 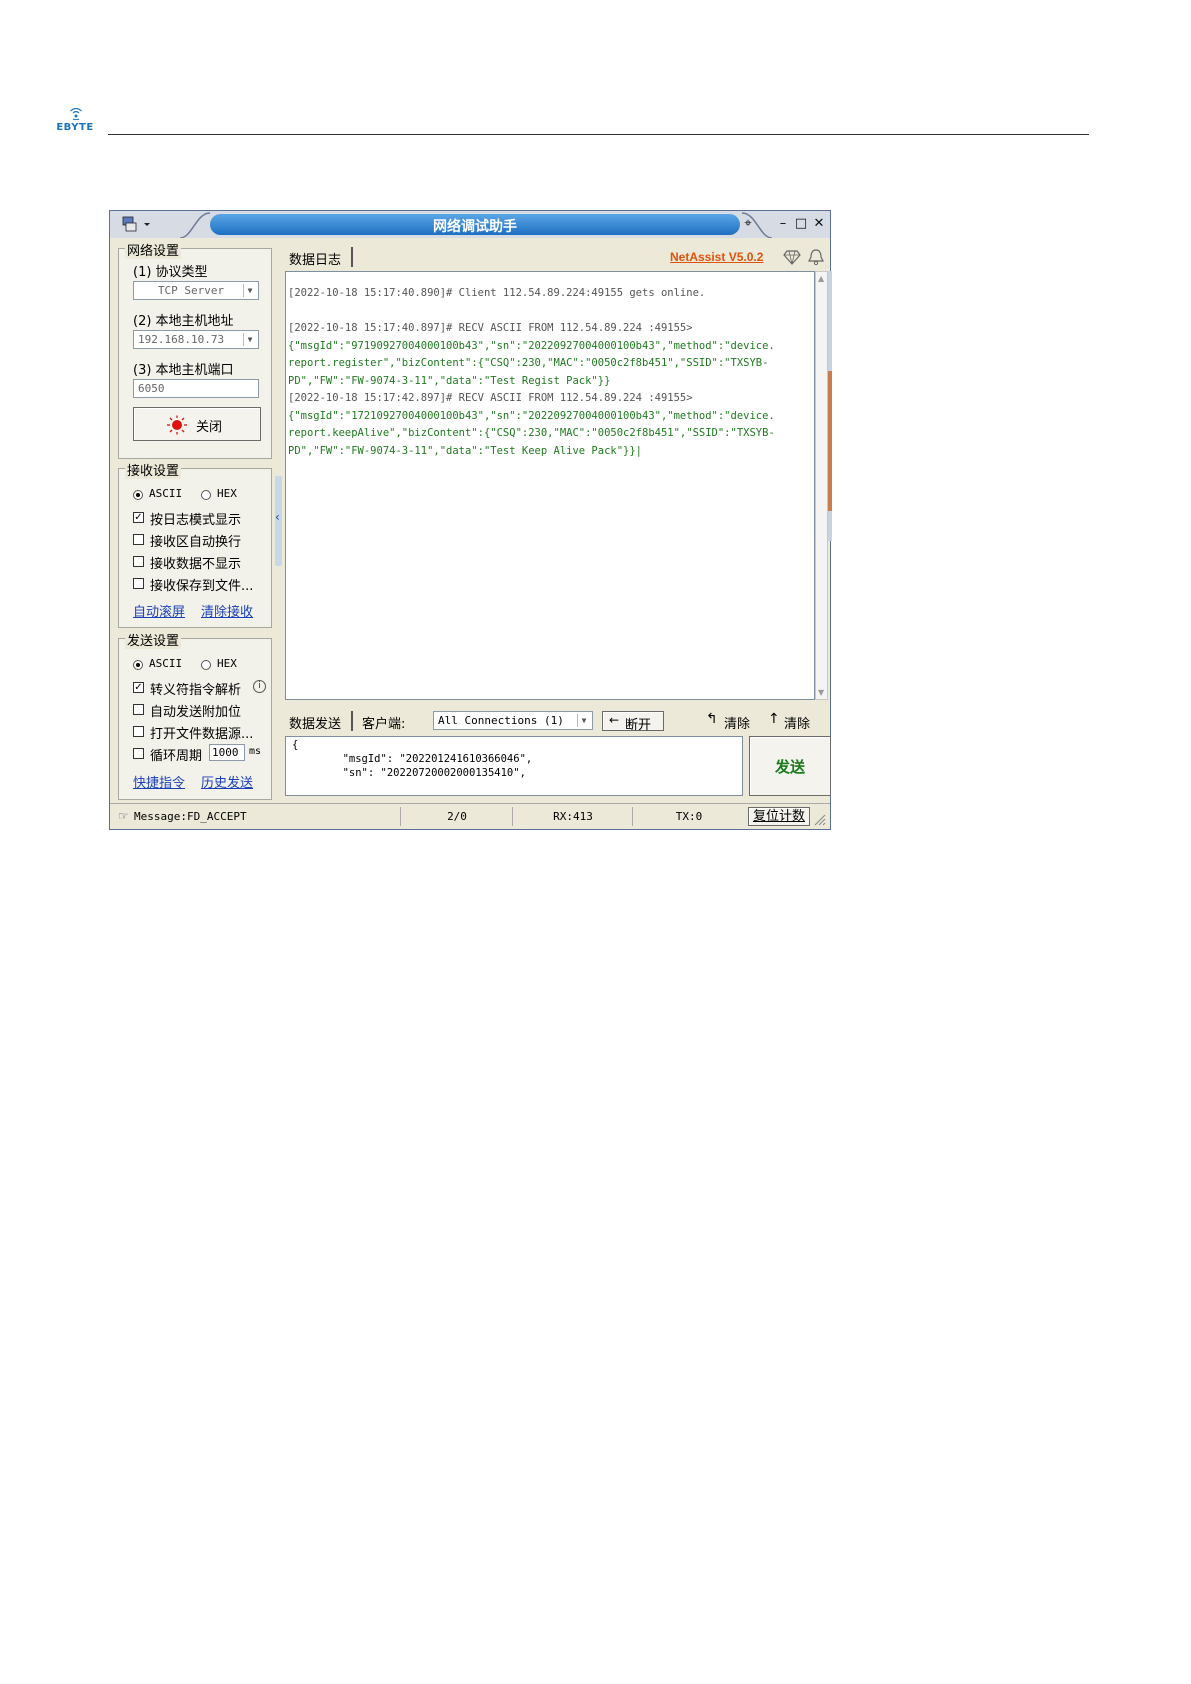 What do you see at coordinates (227, 781) in the screenshot?
I see `send-history-link: 历史发送` at bounding box center [227, 781].